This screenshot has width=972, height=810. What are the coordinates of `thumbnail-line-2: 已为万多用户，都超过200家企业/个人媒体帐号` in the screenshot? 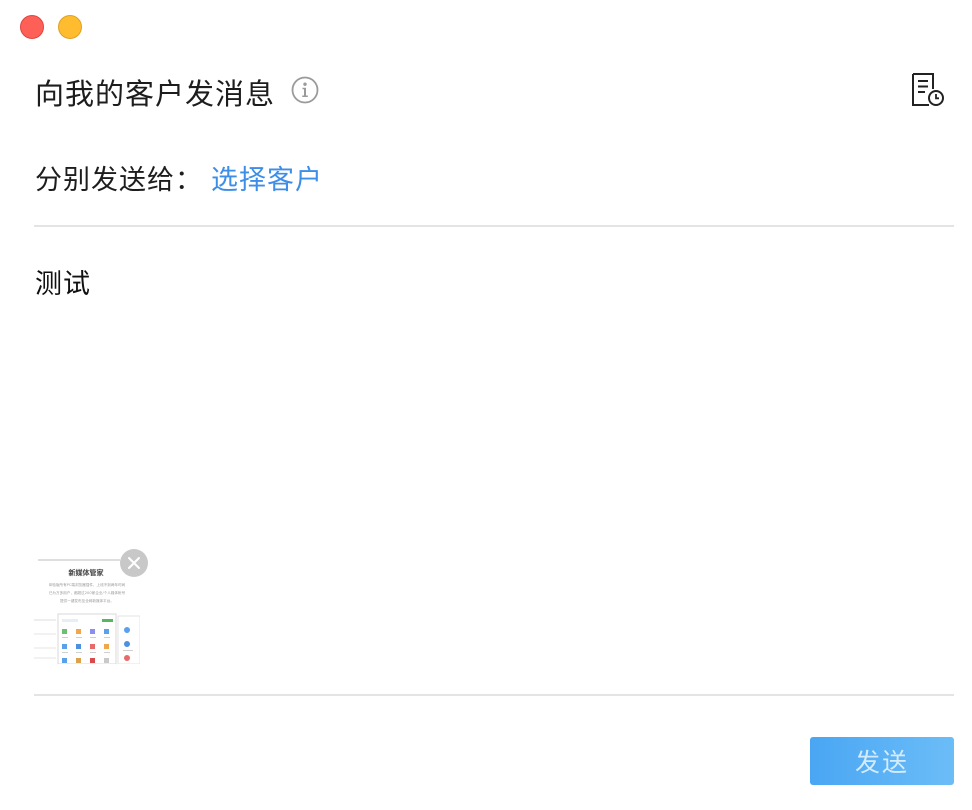 It's located at (87, 592).